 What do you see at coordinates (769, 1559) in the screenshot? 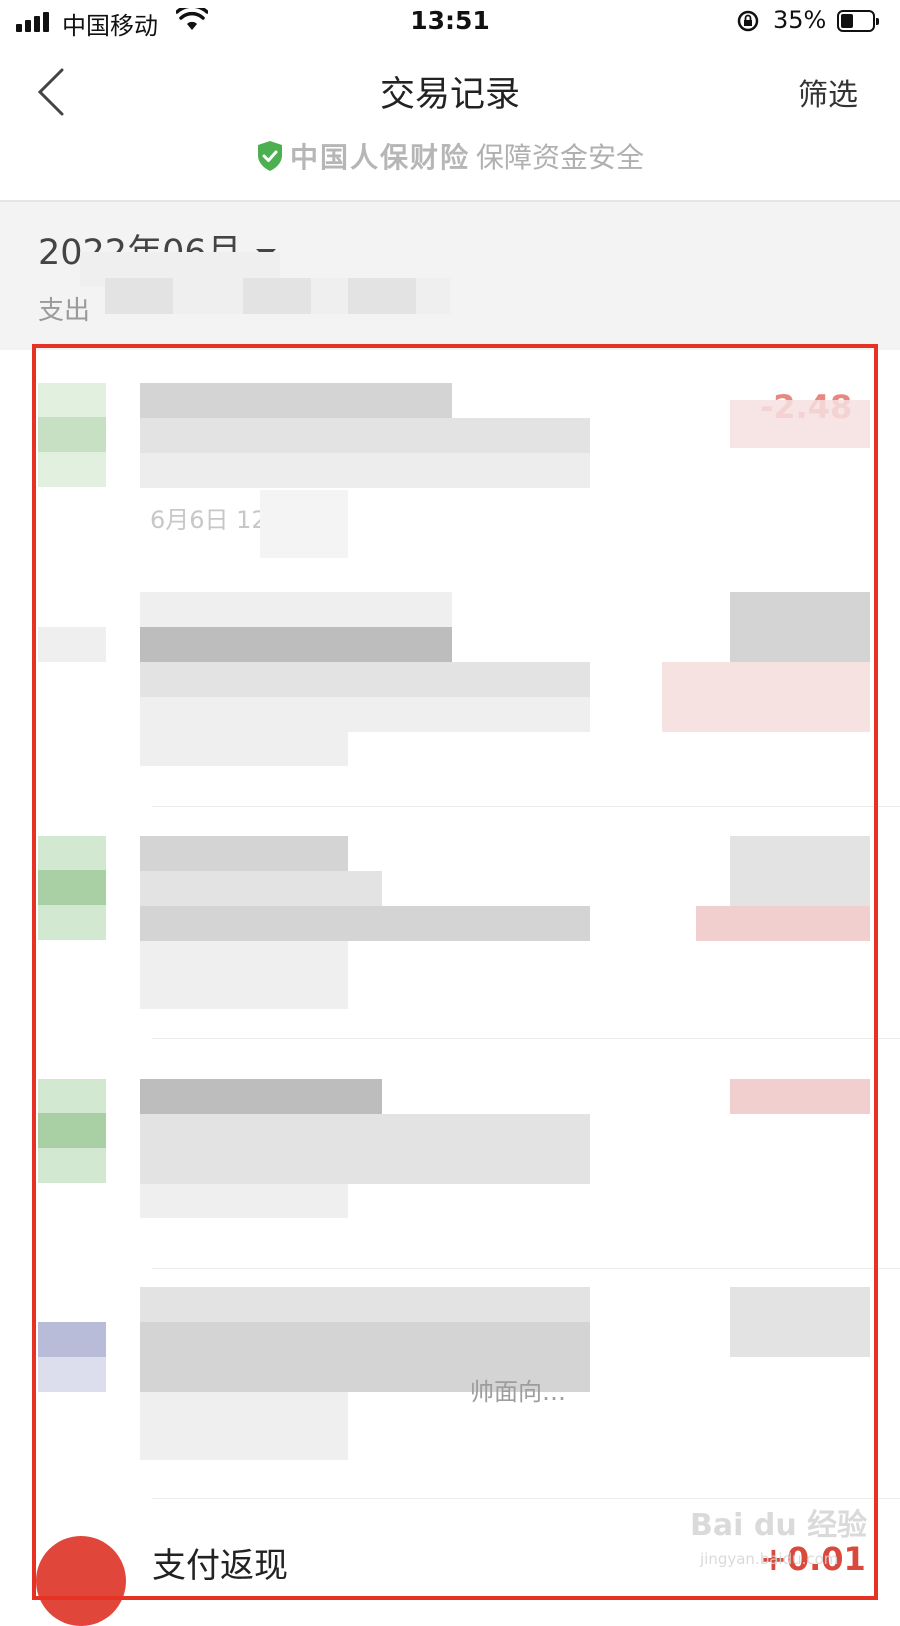
I see `watermark-url: jingyan.baidu.com` at bounding box center [769, 1559].